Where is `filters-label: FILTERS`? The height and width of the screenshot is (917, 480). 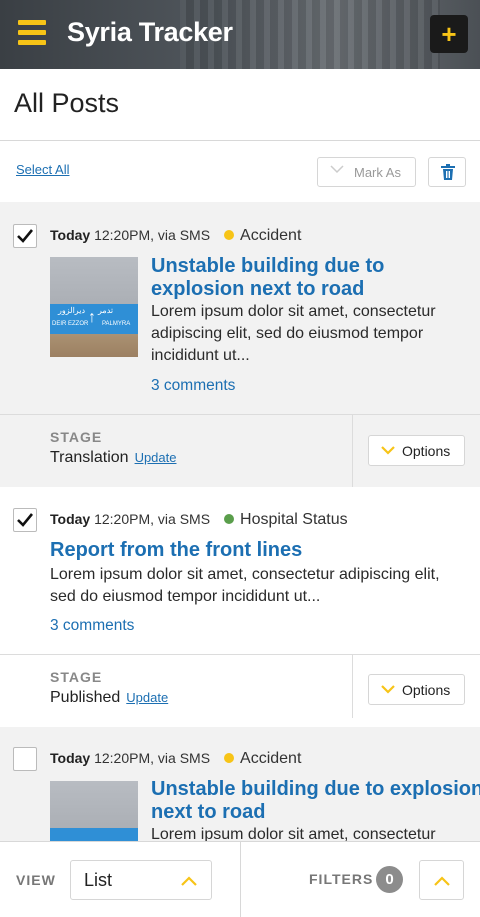
filters-label: FILTERS is located at coordinates (341, 879).